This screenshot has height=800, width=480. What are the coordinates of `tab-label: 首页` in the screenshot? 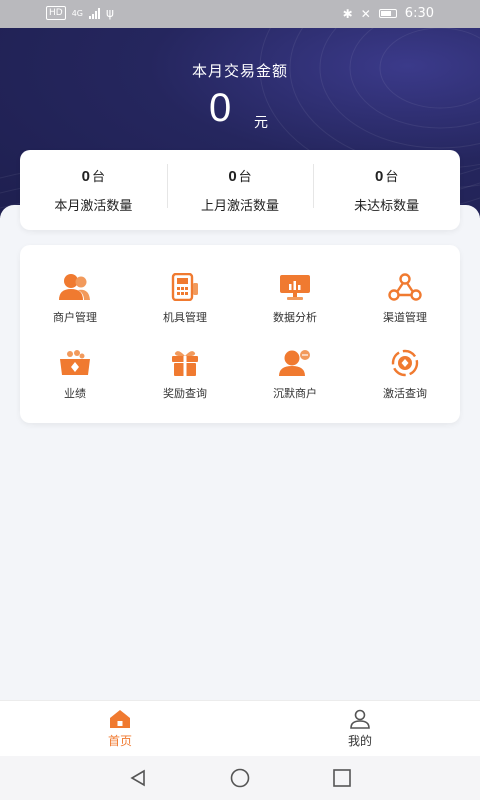 It's located at (119, 741).